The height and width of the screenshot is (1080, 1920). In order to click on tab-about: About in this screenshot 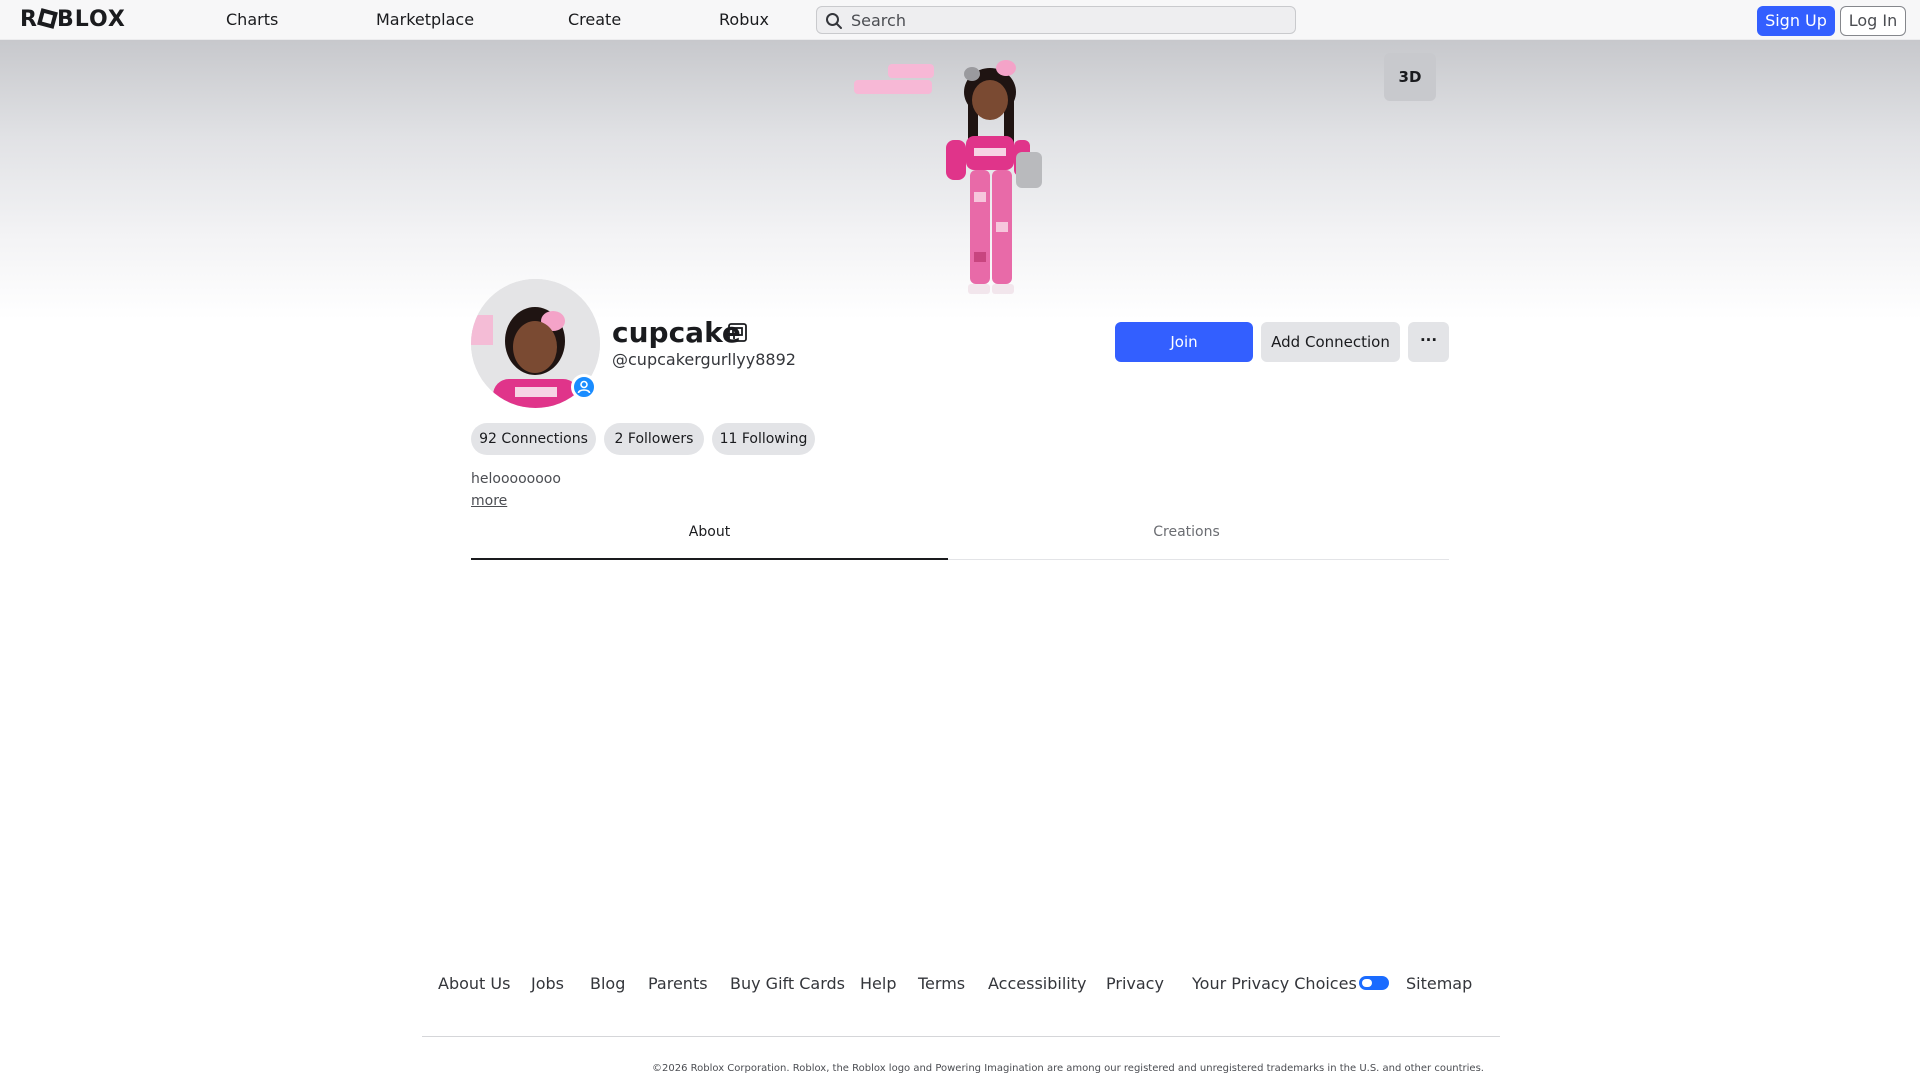, I will do `click(709, 539)`.